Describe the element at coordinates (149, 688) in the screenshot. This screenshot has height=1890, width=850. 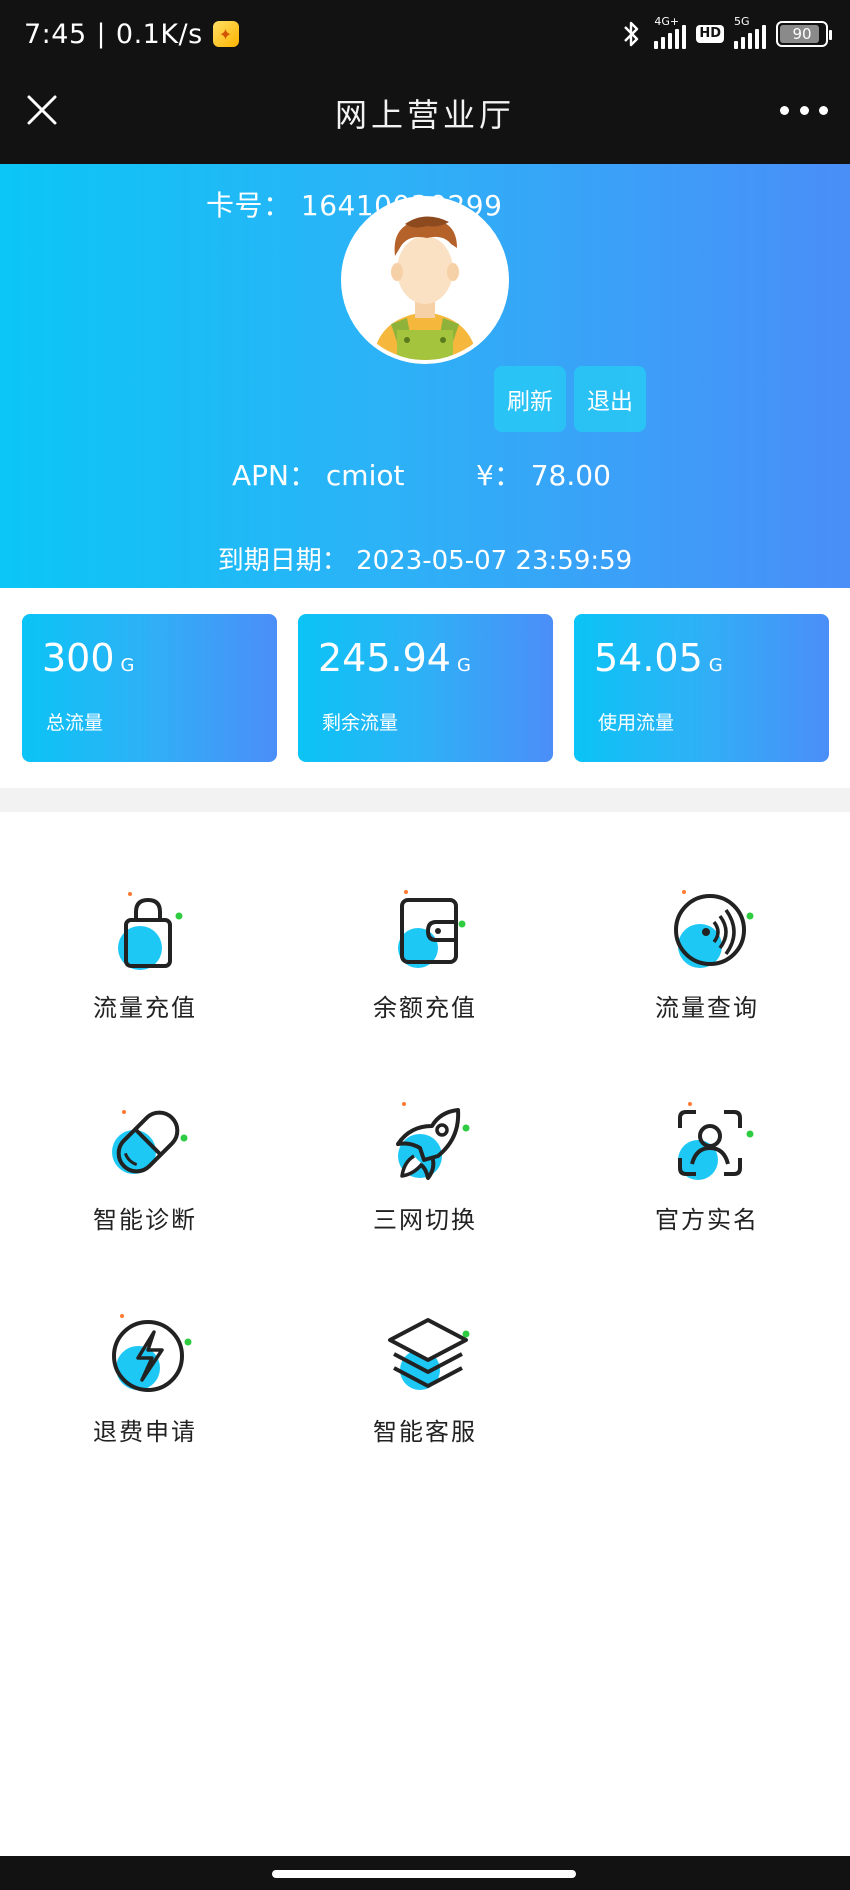
I see `stat-card-total: 300 G 总流量` at that location.